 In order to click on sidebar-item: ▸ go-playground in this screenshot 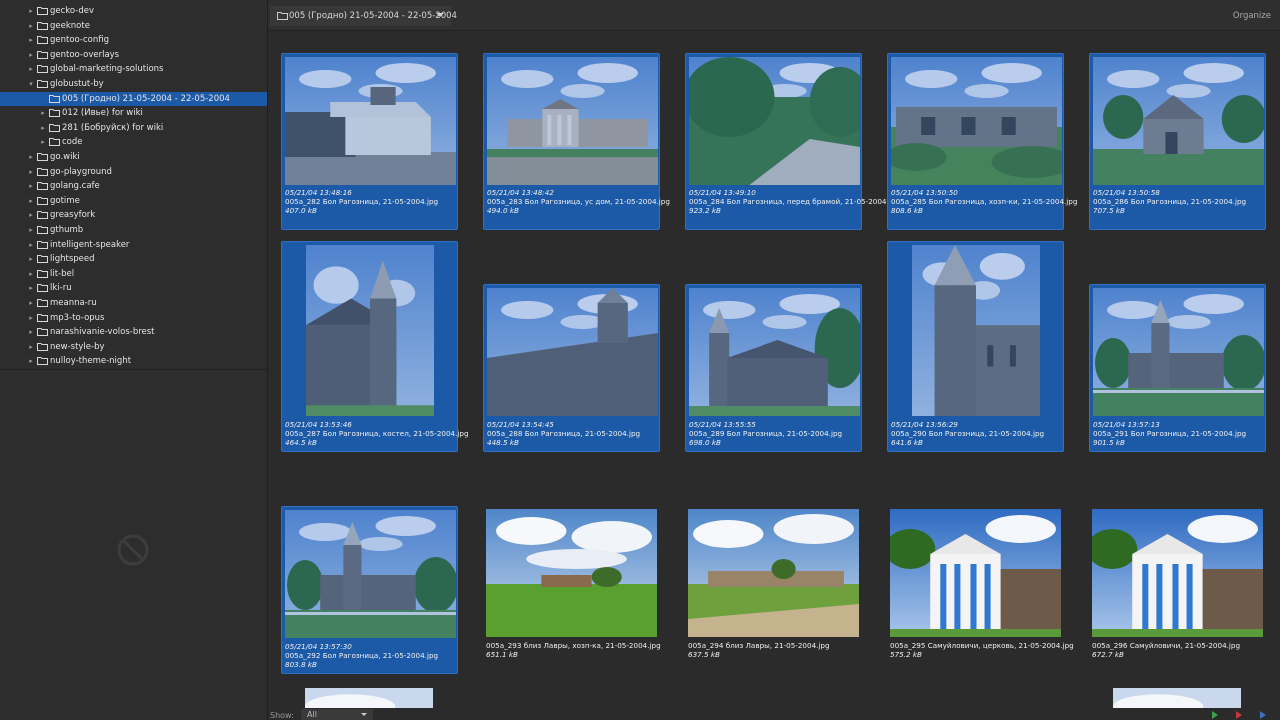, I will do `click(133, 172)`.